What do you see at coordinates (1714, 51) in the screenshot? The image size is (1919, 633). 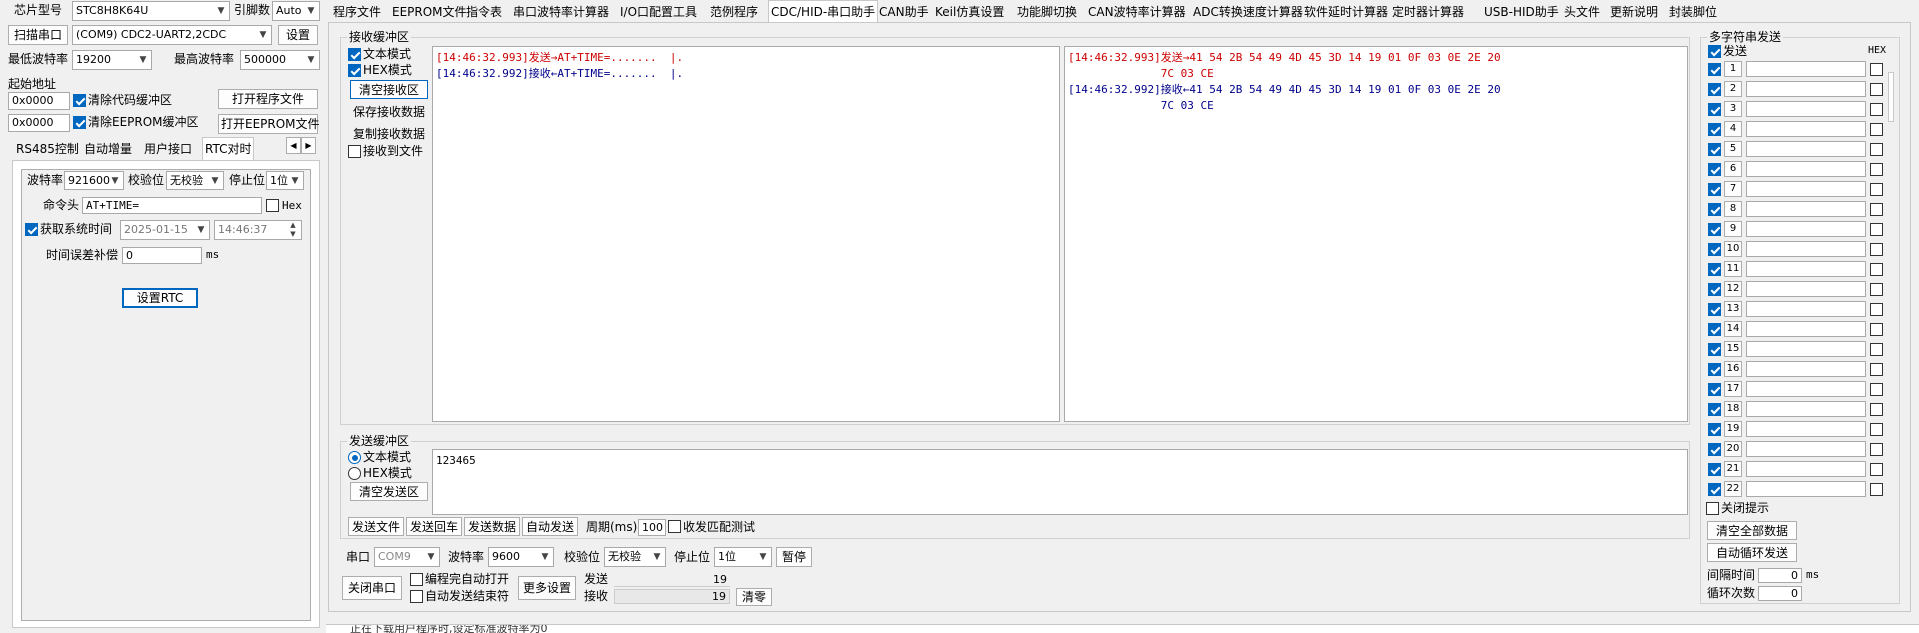 I see `multi-send-all-checkbox` at bounding box center [1714, 51].